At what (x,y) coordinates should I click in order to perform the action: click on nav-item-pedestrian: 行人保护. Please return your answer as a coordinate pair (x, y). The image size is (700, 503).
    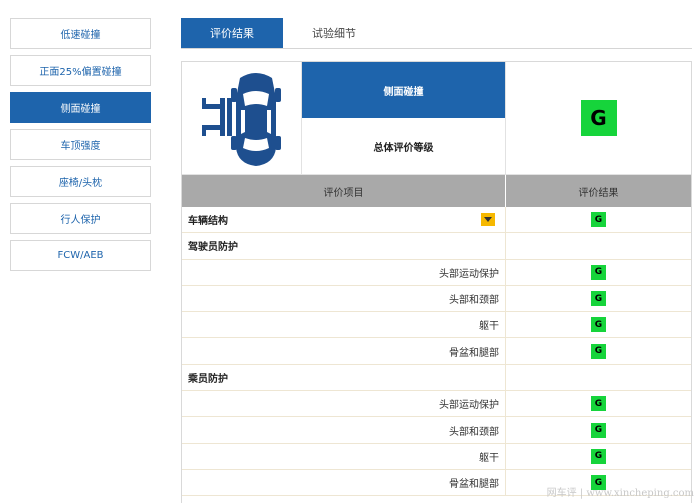
    Looking at the image, I should click on (80, 218).